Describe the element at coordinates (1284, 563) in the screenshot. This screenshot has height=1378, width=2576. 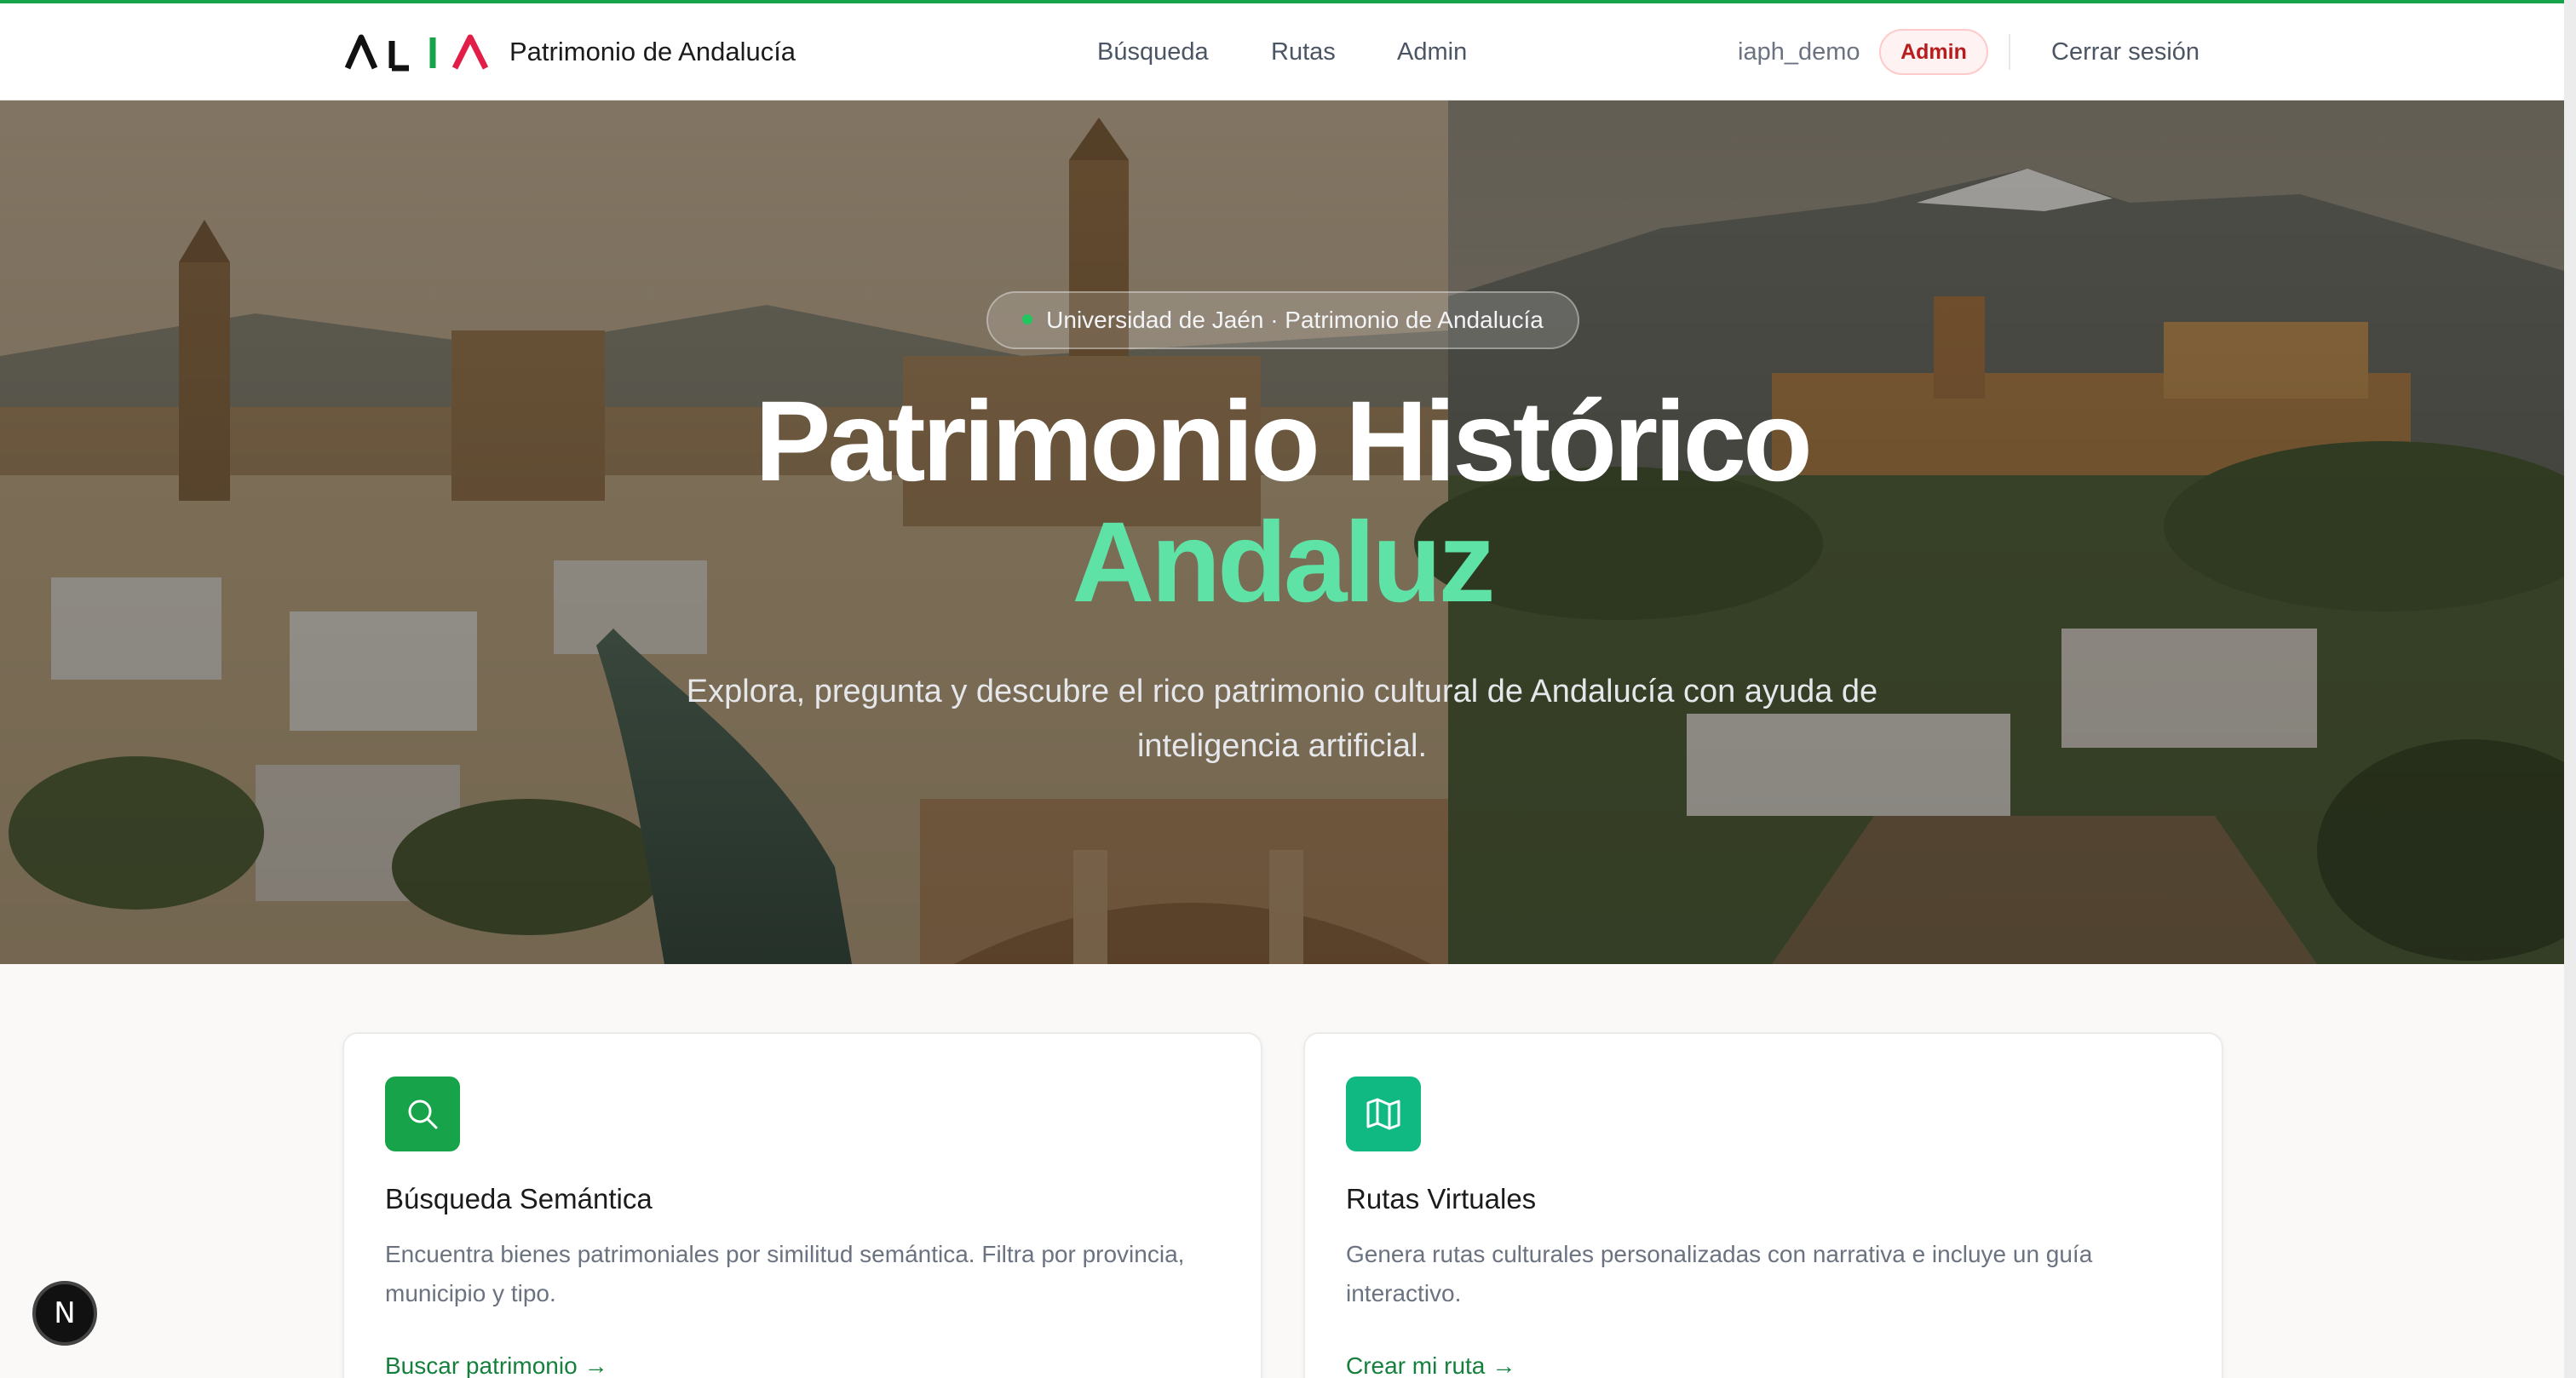
I see `hero-title-highlight: Andaluz` at that location.